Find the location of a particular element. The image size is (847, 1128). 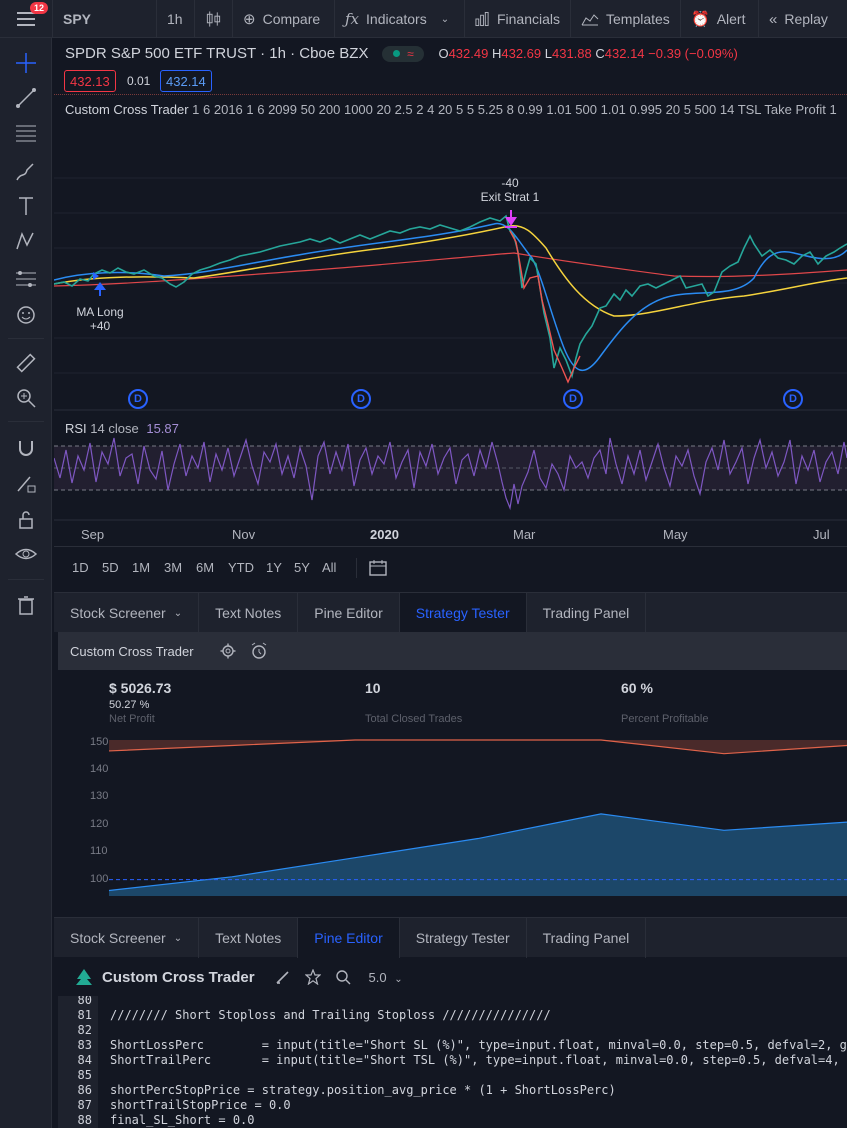

search-icon is located at coordinates (343, 977).